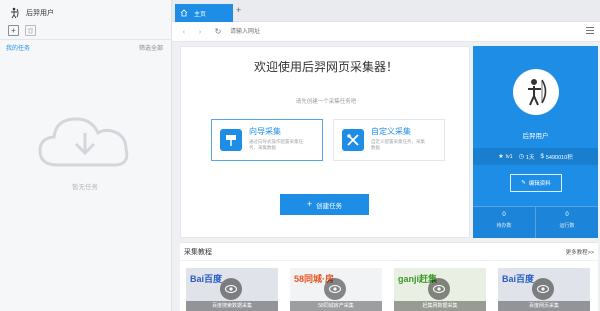 The height and width of the screenshot is (311, 600). Describe the element at coordinates (238, 10) in the screenshot. I see `add-tab-button: +` at that location.